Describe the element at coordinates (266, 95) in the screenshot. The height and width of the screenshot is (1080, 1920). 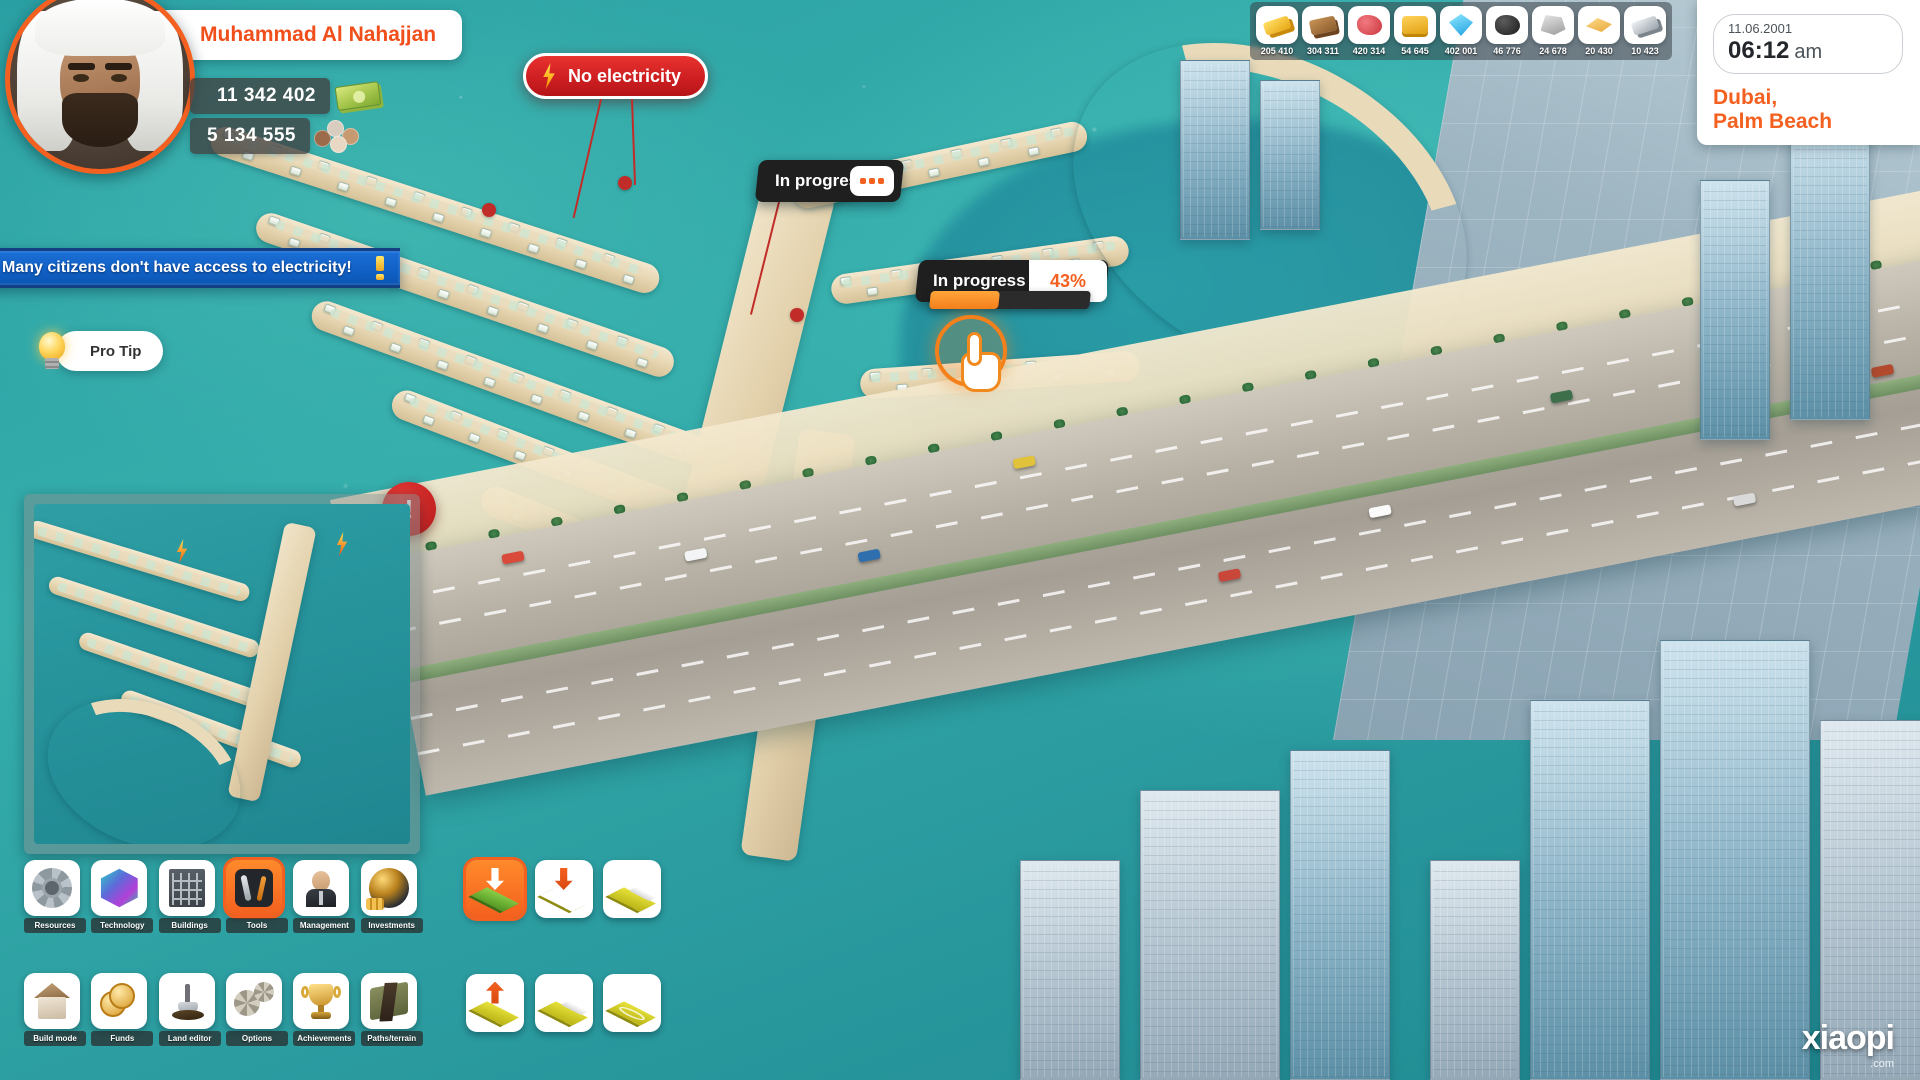
I see `money-value: 11 342 402` at that location.